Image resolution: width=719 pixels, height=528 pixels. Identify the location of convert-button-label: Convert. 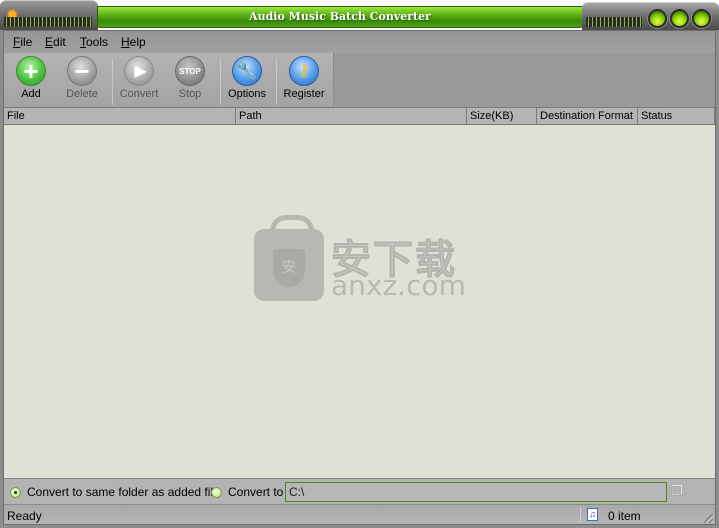
(139, 94).